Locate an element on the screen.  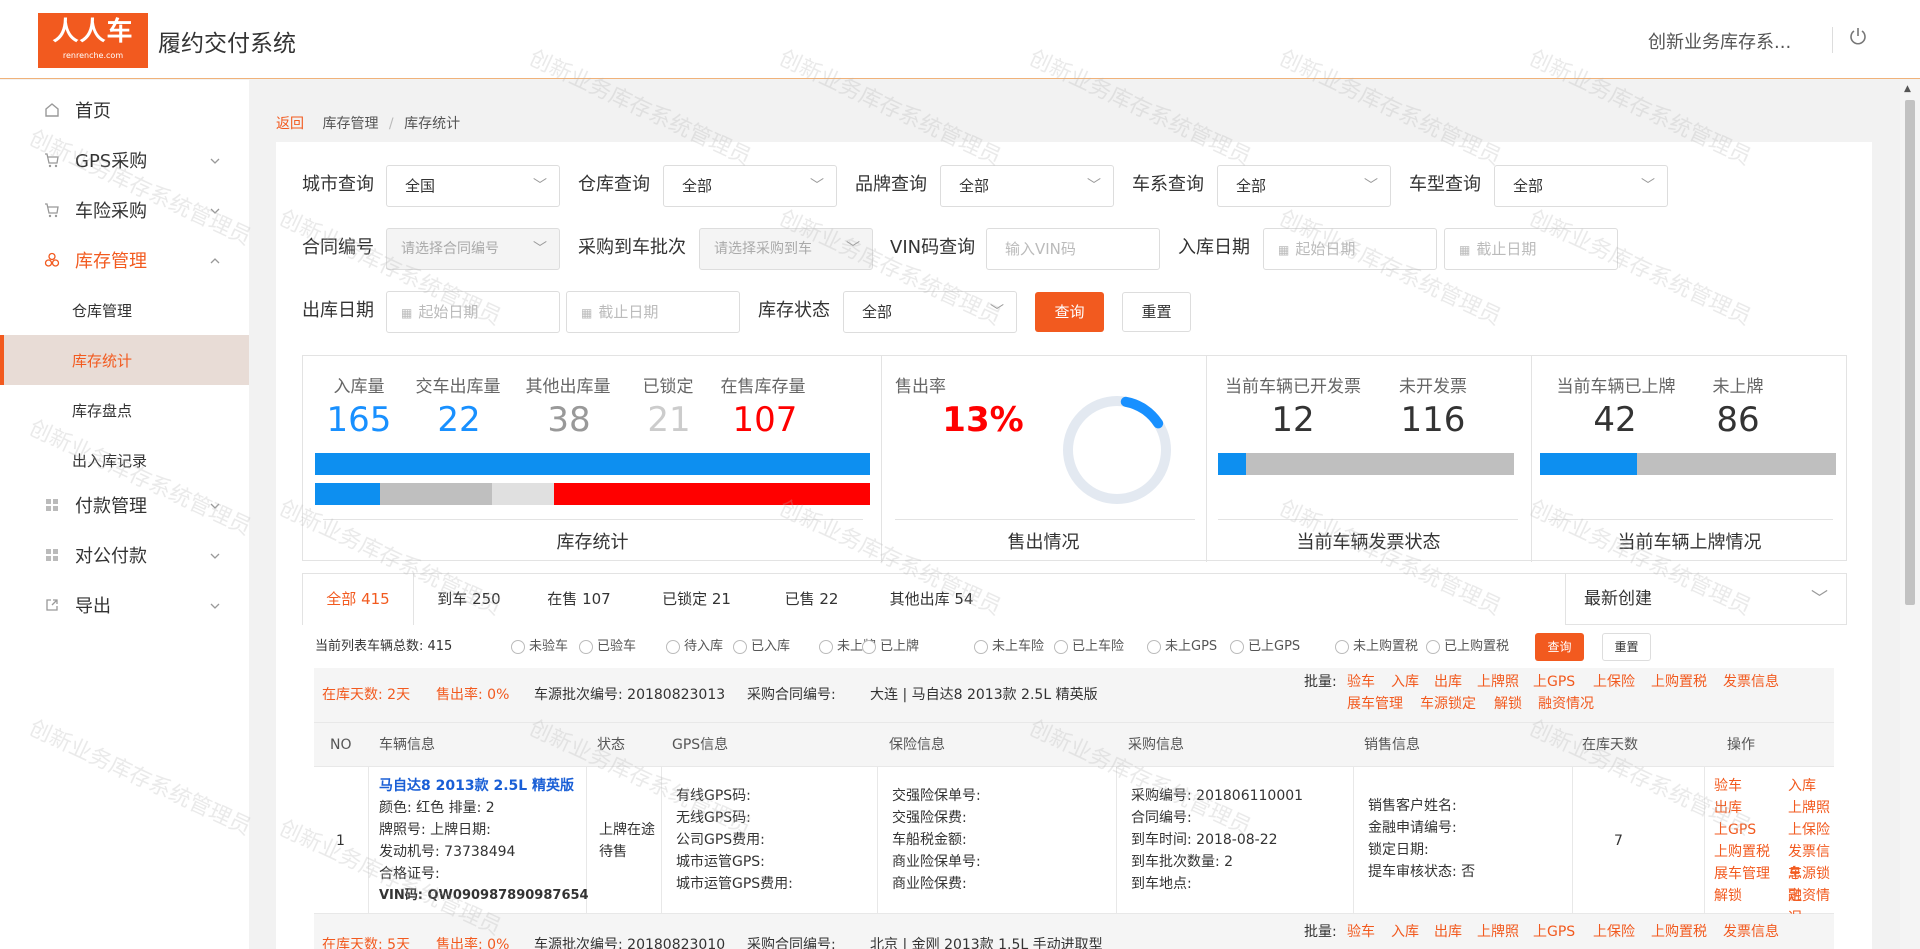
city-select: 全国 ﹀ is located at coordinates (473, 186).